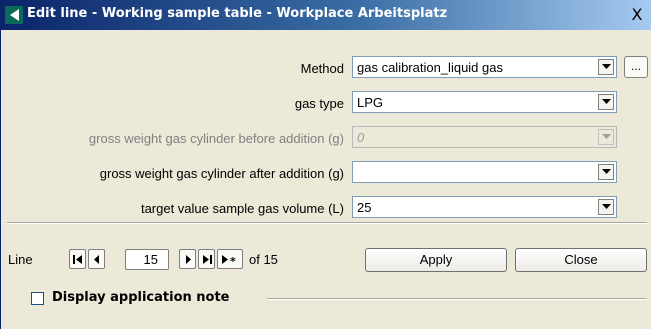 The image size is (651, 329). I want to click on method-dropdown-button, so click(606, 67).